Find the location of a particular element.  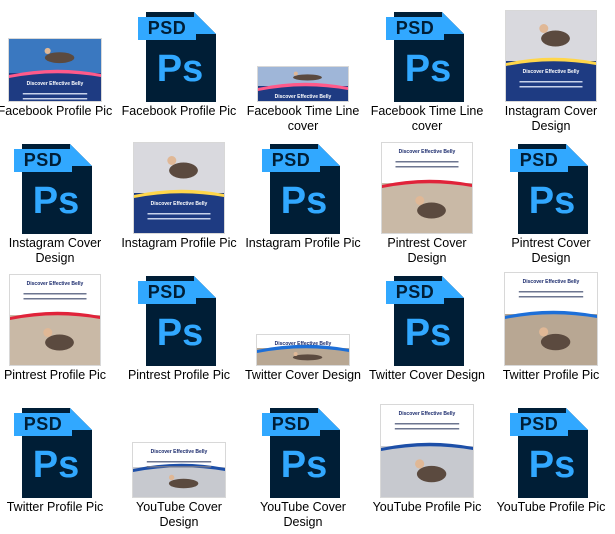

psd-file-item: PSD Ps Instagram Profile Pic is located at coordinates (303, 202).